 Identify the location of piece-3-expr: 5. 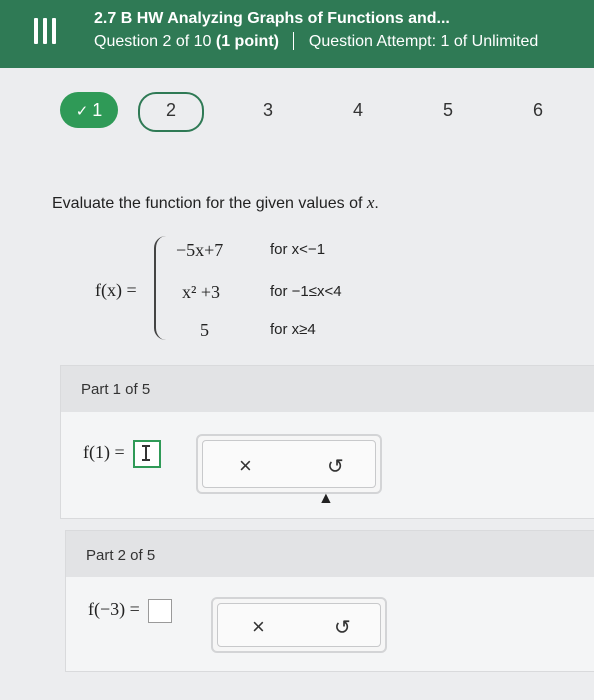
(204, 330).